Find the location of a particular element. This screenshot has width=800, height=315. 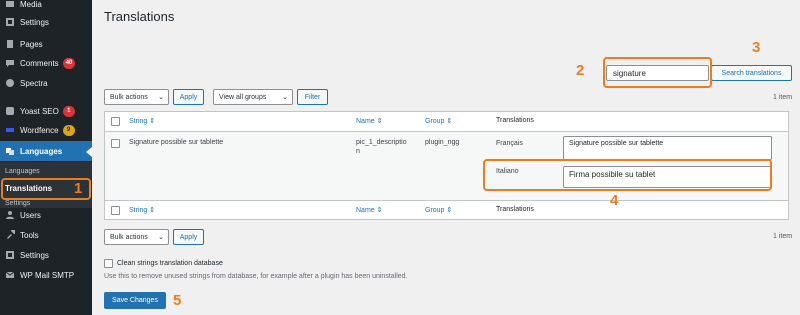

sidebar-item-label: Yoast SEO is located at coordinates (39, 111).